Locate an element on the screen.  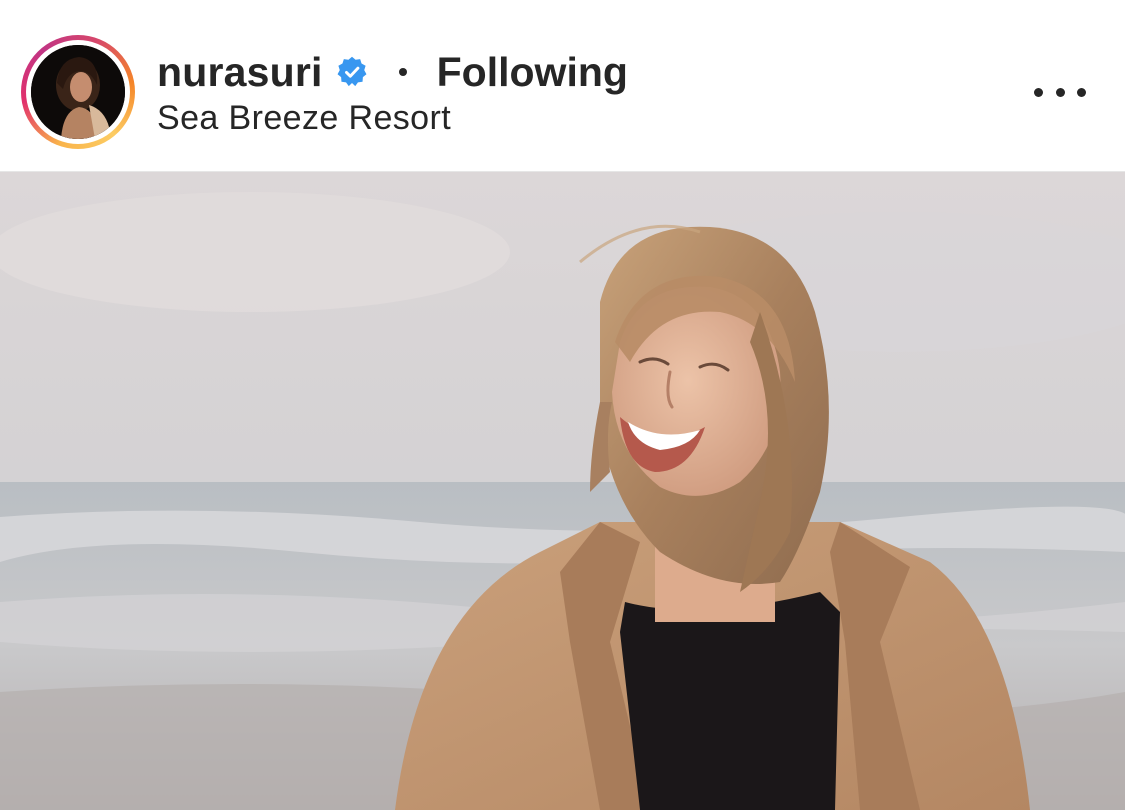
avatar-border is located at coordinates (78, 92).